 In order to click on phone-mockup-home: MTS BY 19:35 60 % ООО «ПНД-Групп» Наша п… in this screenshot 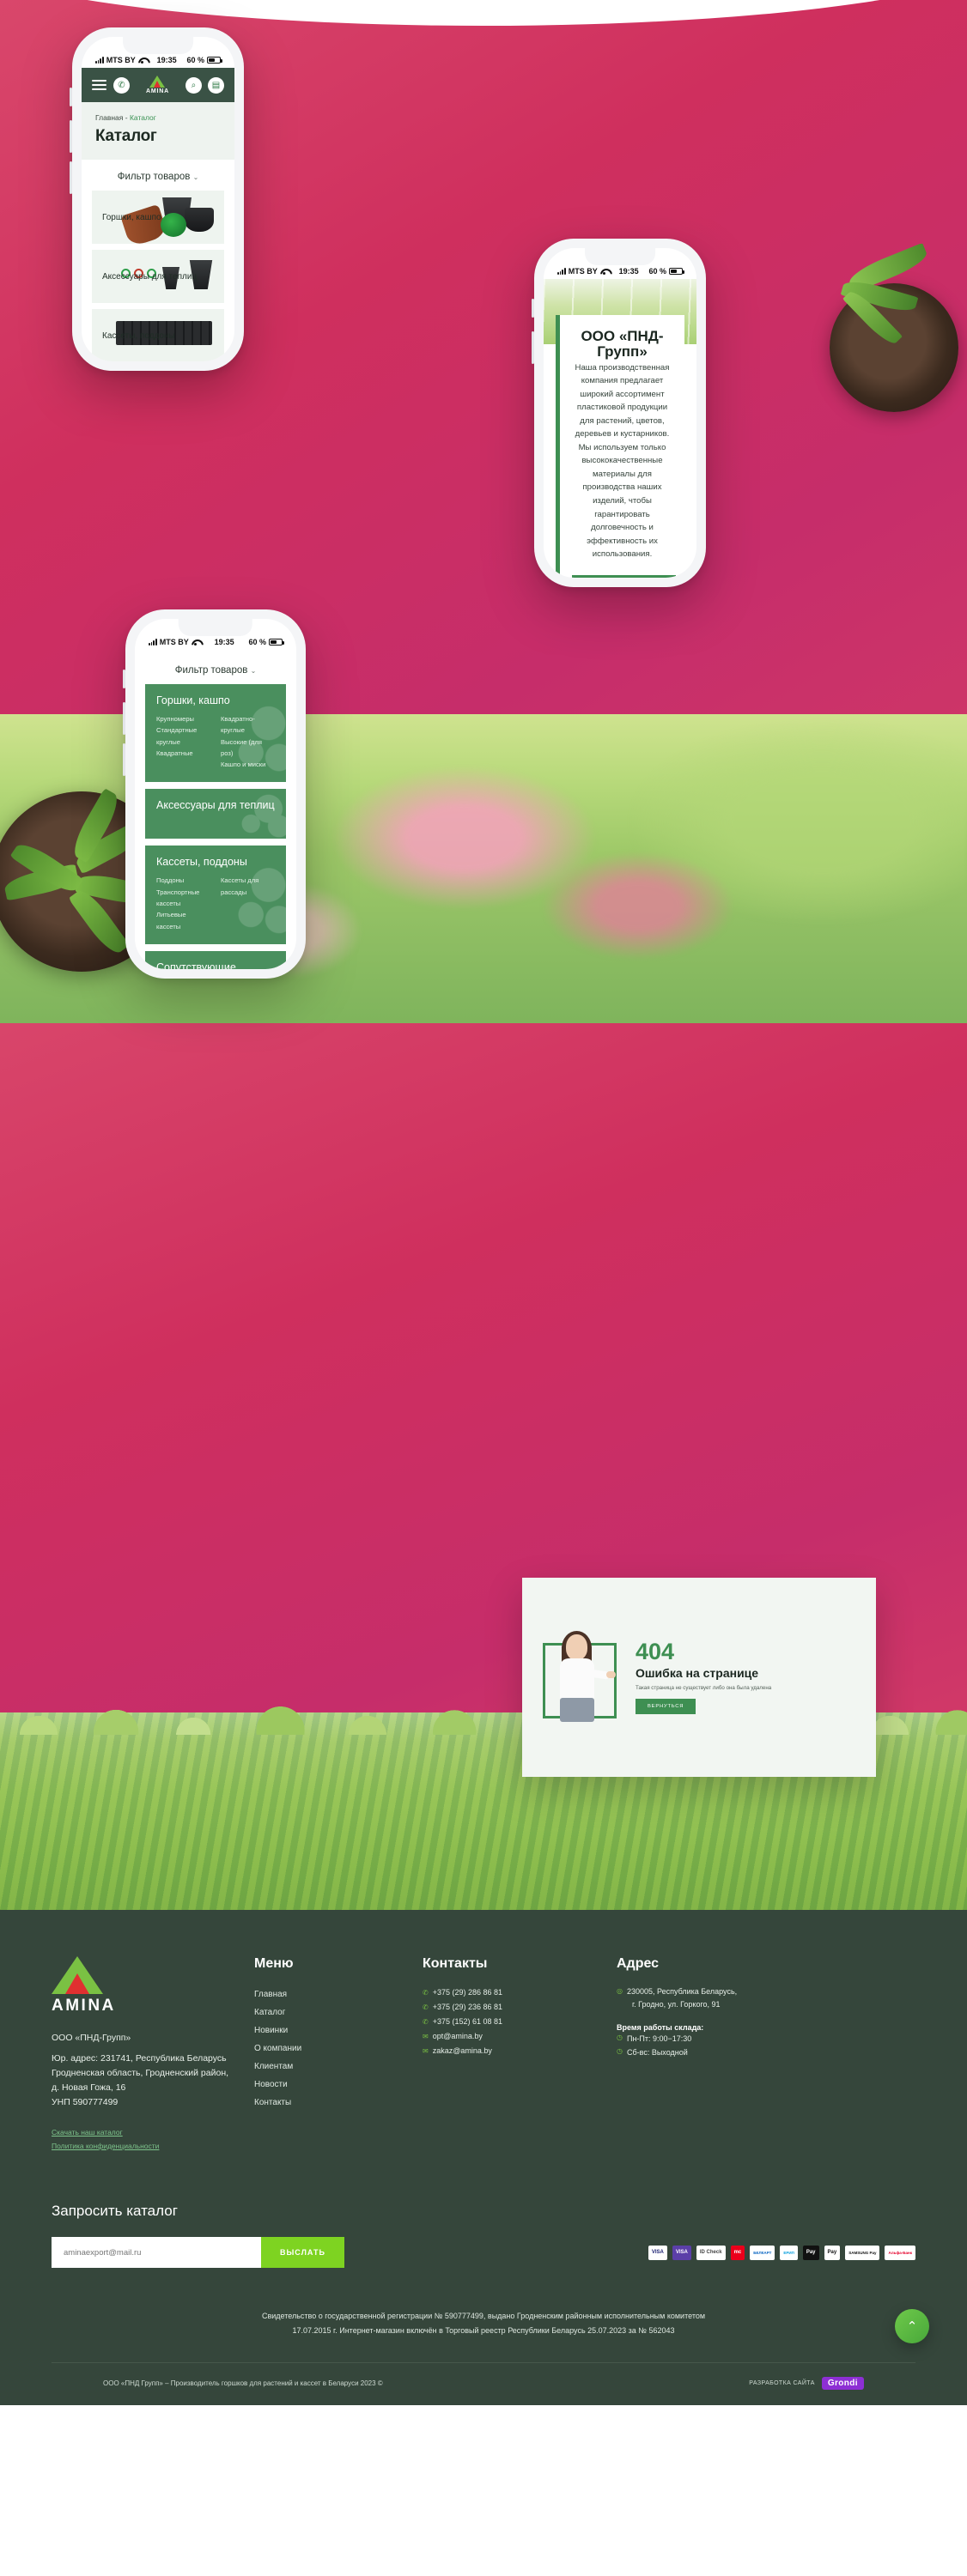, I will do `click(619, 413)`.